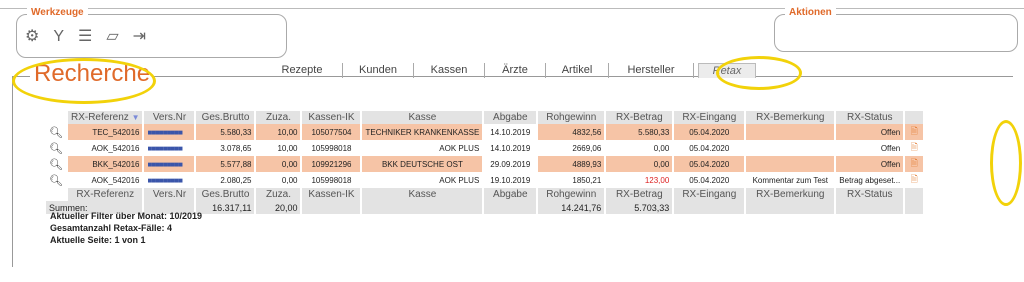  I want to click on column-header: Ges.Brutto, so click(226, 117).